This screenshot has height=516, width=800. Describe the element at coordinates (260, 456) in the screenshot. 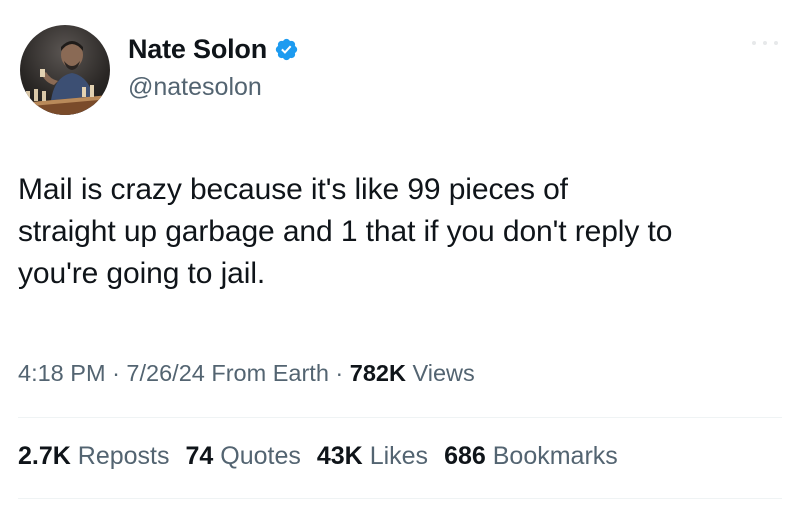

I see `quotes-label: Quotes` at that location.